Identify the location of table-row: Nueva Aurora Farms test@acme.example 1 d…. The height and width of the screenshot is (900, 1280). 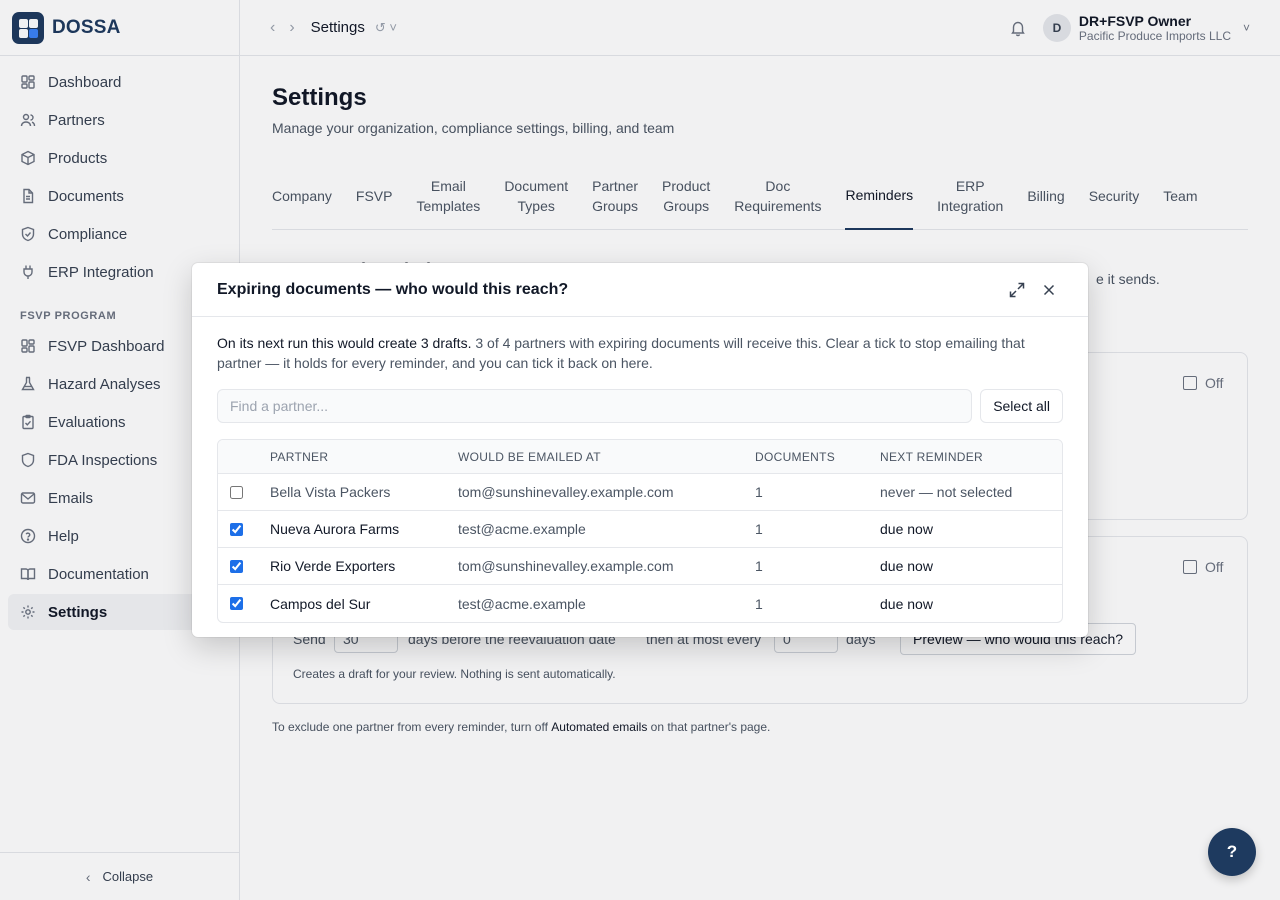
(640, 529).